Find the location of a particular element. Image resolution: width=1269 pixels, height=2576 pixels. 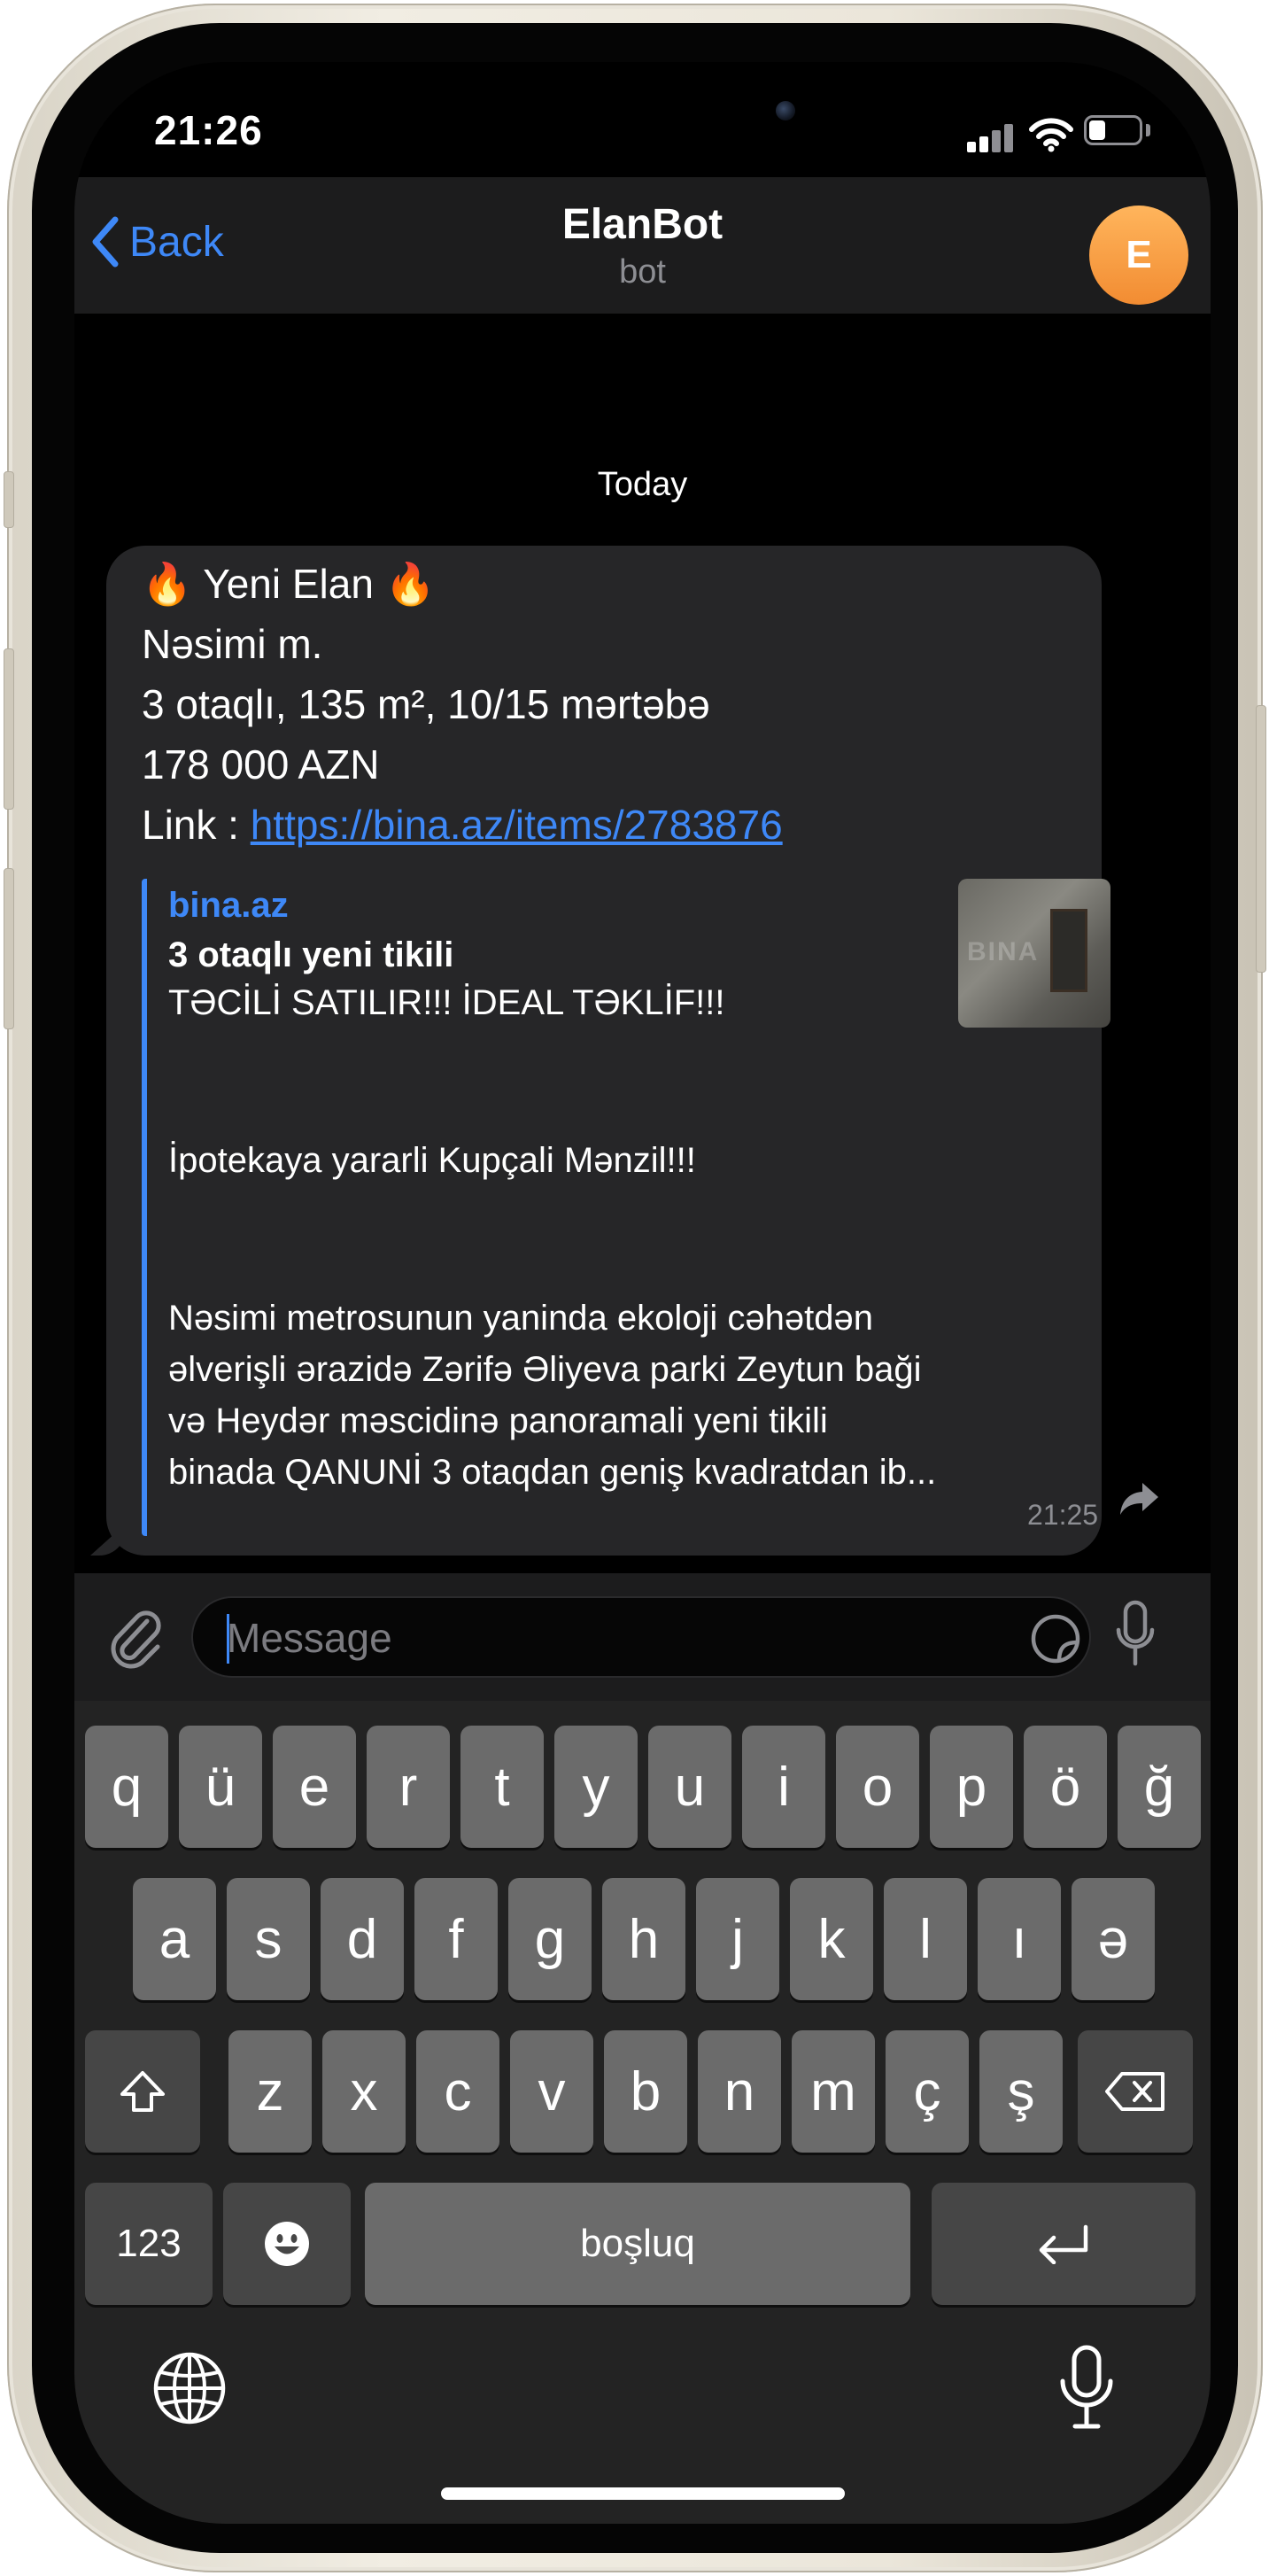

key-k: k is located at coordinates (831, 1939).